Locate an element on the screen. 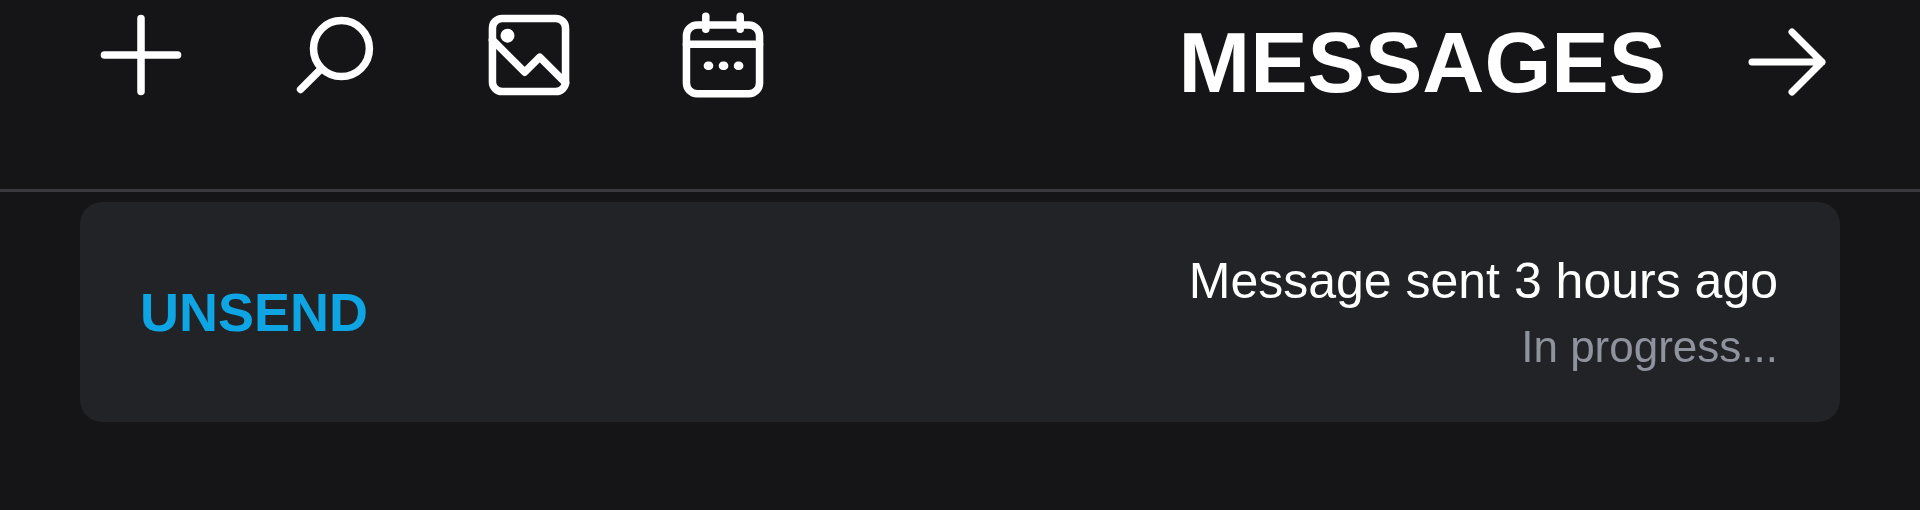 The height and width of the screenshot is (510, 1920). unsend-button: UNSEND is located at coordinates (254, 312).